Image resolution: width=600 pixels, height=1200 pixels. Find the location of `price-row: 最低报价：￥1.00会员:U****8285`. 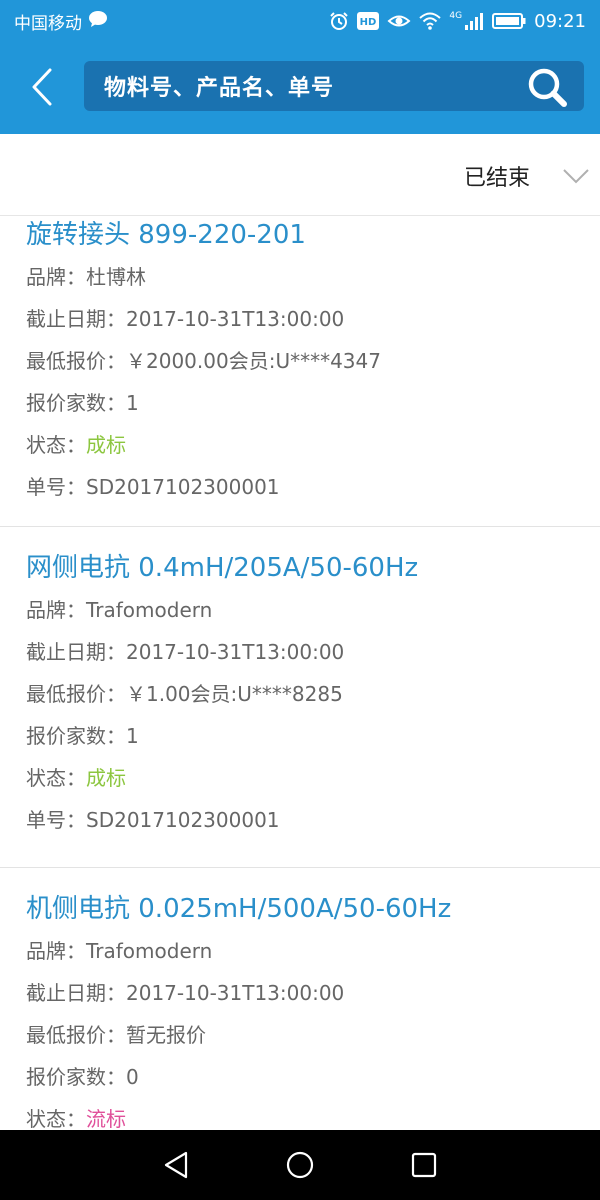

price-row: 最低报价：￥1.00会员:U****8285 is located at coordinates (313, 694).